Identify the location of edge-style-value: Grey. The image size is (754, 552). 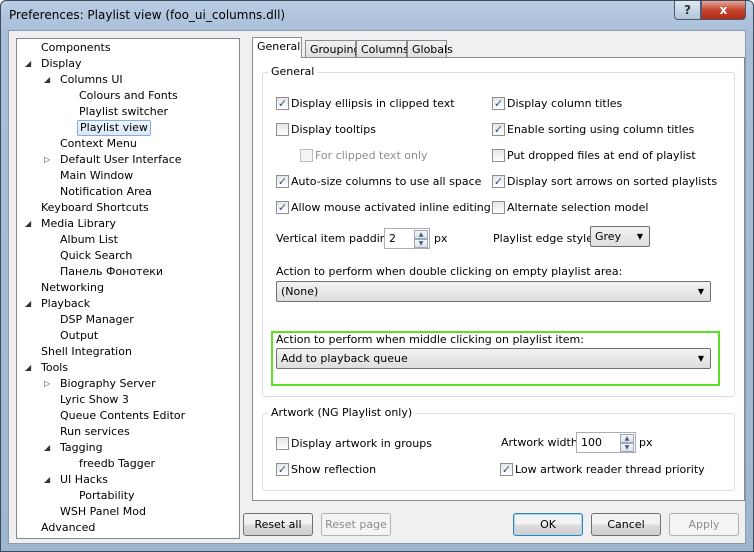
(608, 236).